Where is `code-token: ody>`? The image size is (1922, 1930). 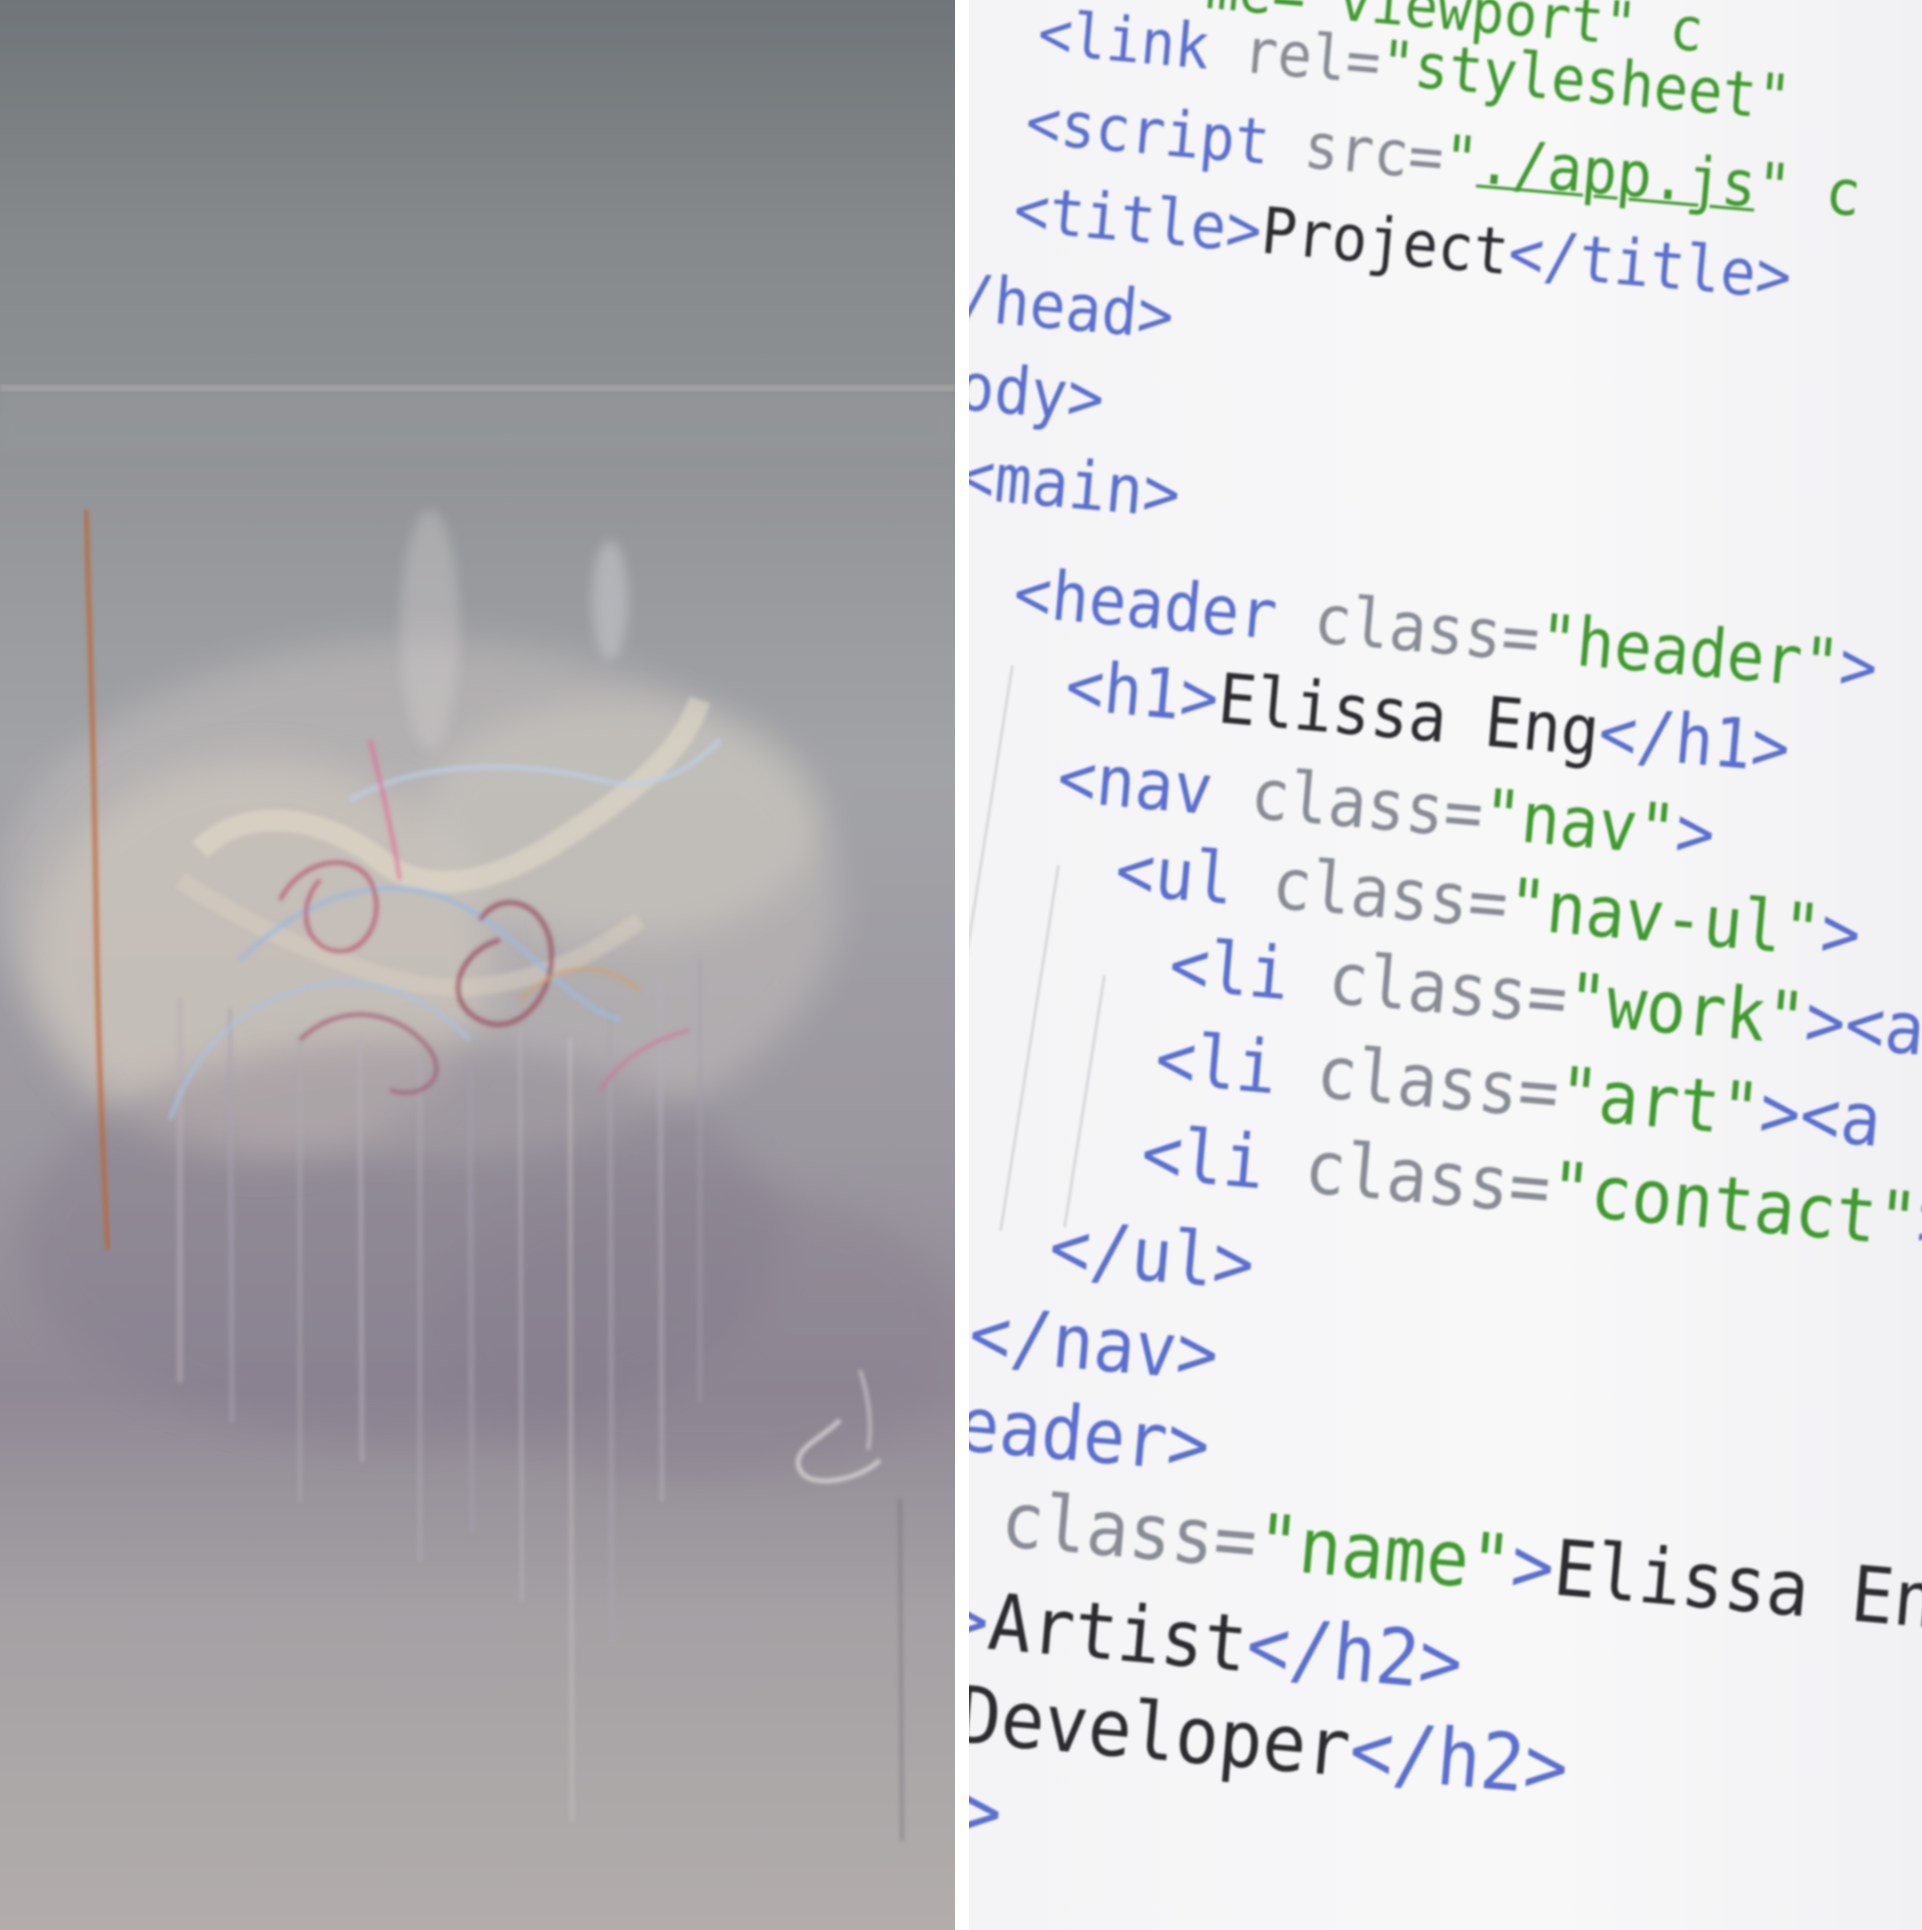
code-token: ody> is located at coordinates (1038, 393).